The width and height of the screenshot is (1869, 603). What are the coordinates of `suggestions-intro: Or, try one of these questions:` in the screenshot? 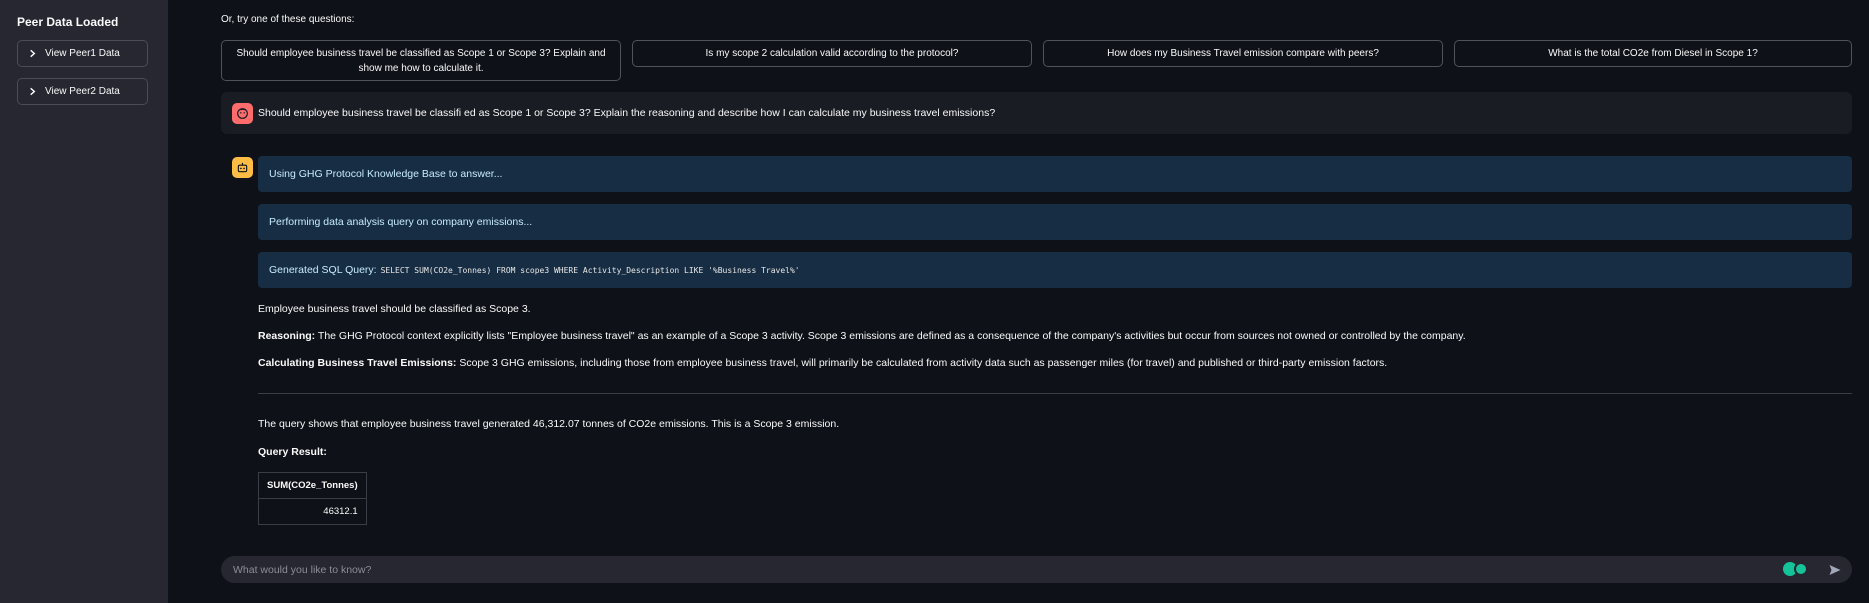 It's located at (288, 19).